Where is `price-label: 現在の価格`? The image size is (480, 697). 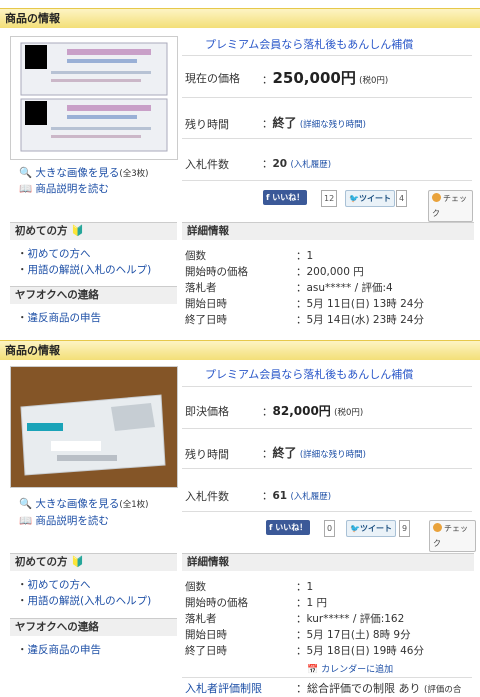
price-label: 現在の価格 is located at coordinates (212, 78).